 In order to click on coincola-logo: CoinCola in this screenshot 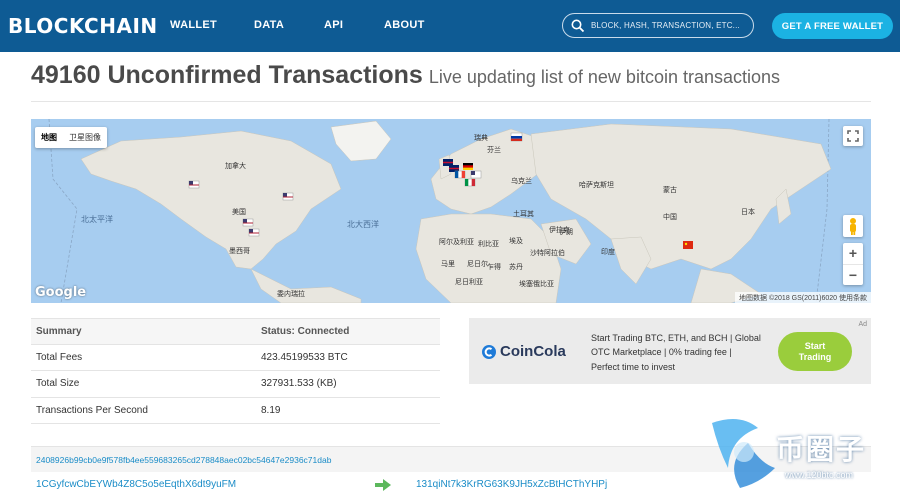, I will do `click(523, 351)`.